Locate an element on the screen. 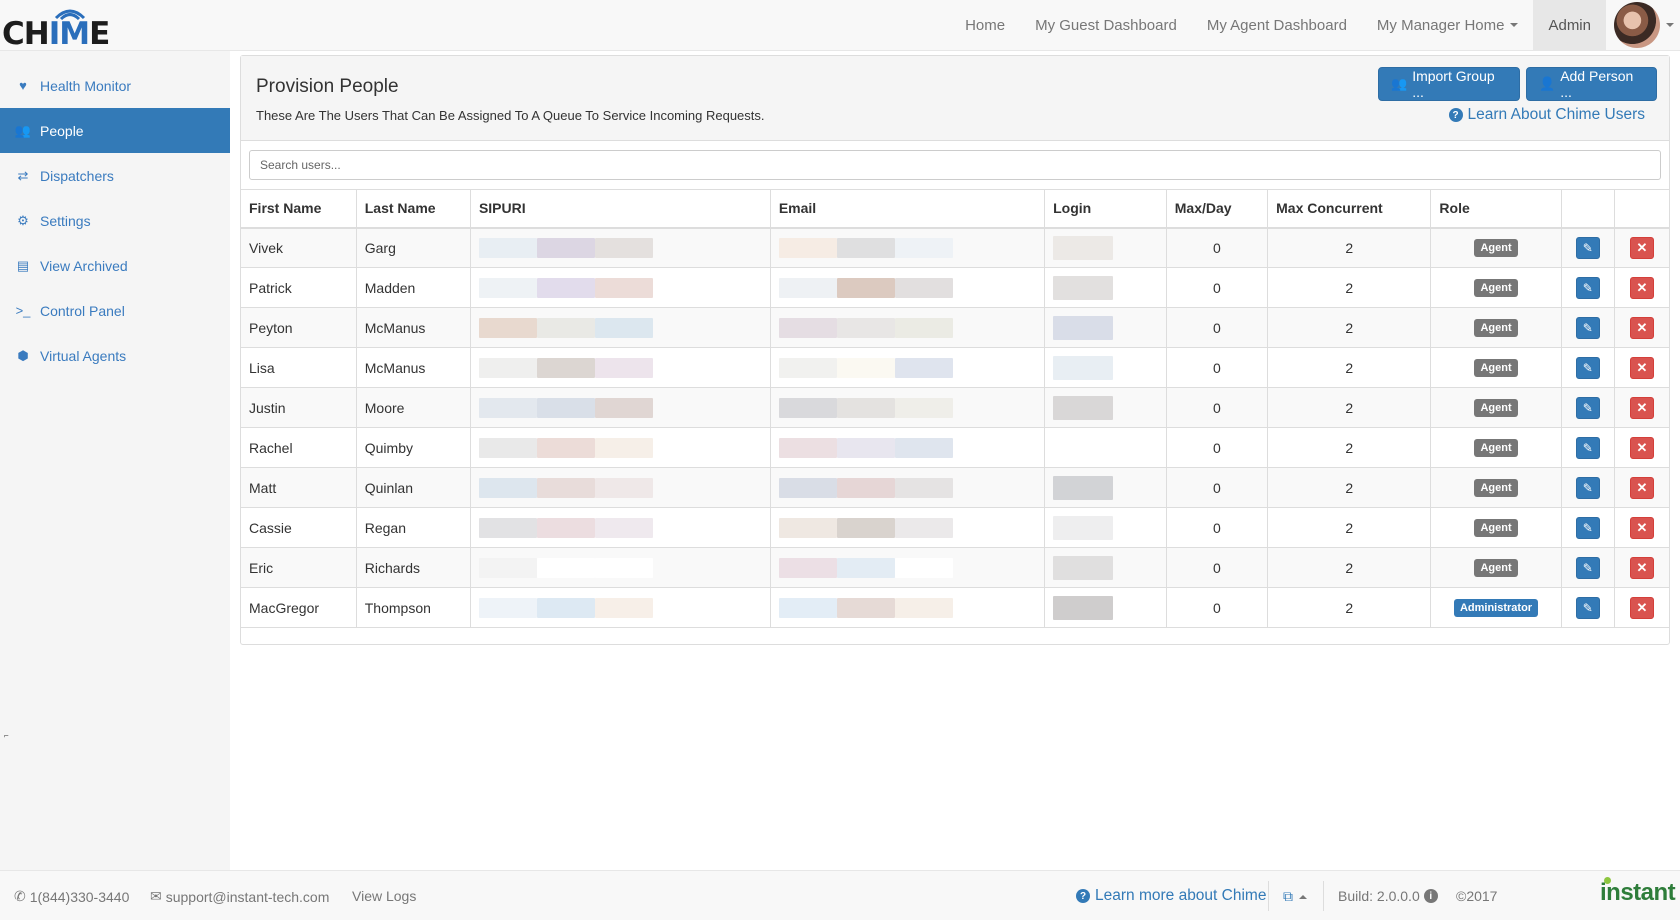 This screenshot has width=1680, height=920. sidebar-item-virtual-agents: ⬢ Virtual Agents is located at coordinates (115, 355).